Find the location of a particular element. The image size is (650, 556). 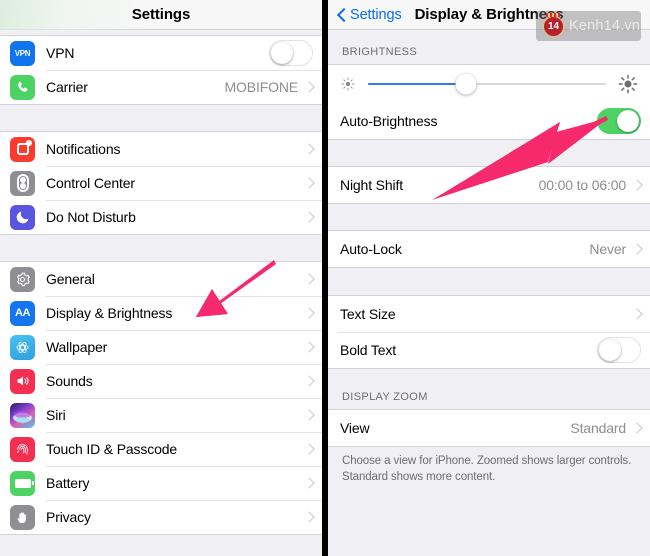

brightness-group: Auto-Brightness is located at coordinates (489, 102).